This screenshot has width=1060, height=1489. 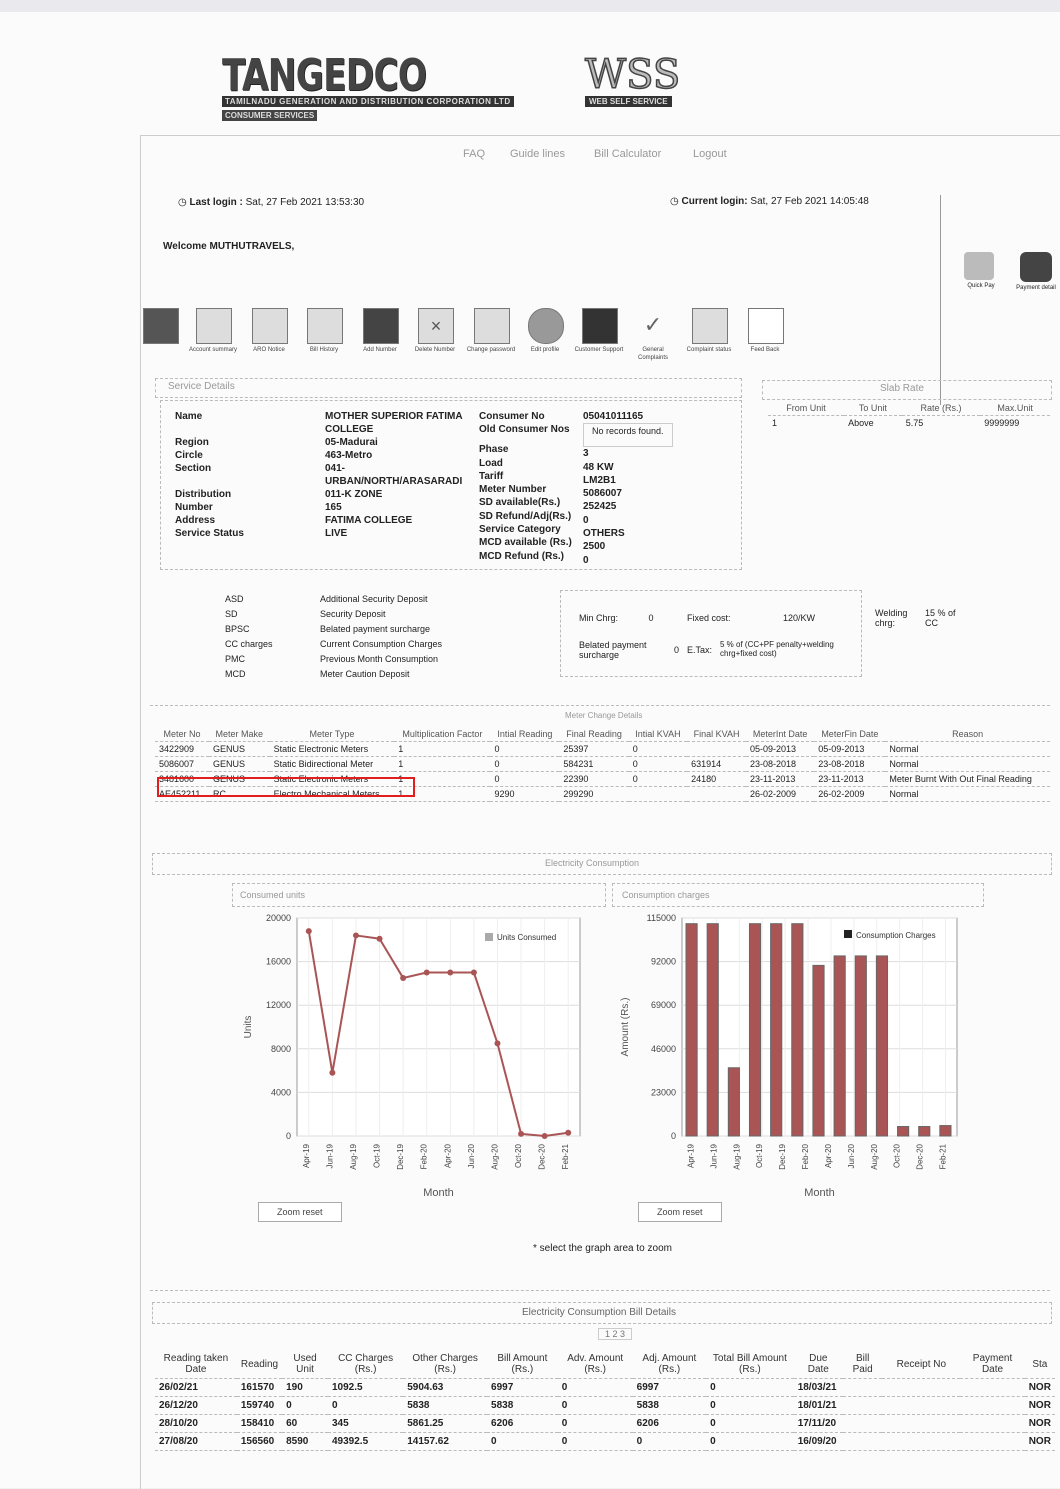 What do you see at coordinates (288, 1136) in the screenshot?
I see `y-tick-label: 0` at bounding box center [288, 1136].